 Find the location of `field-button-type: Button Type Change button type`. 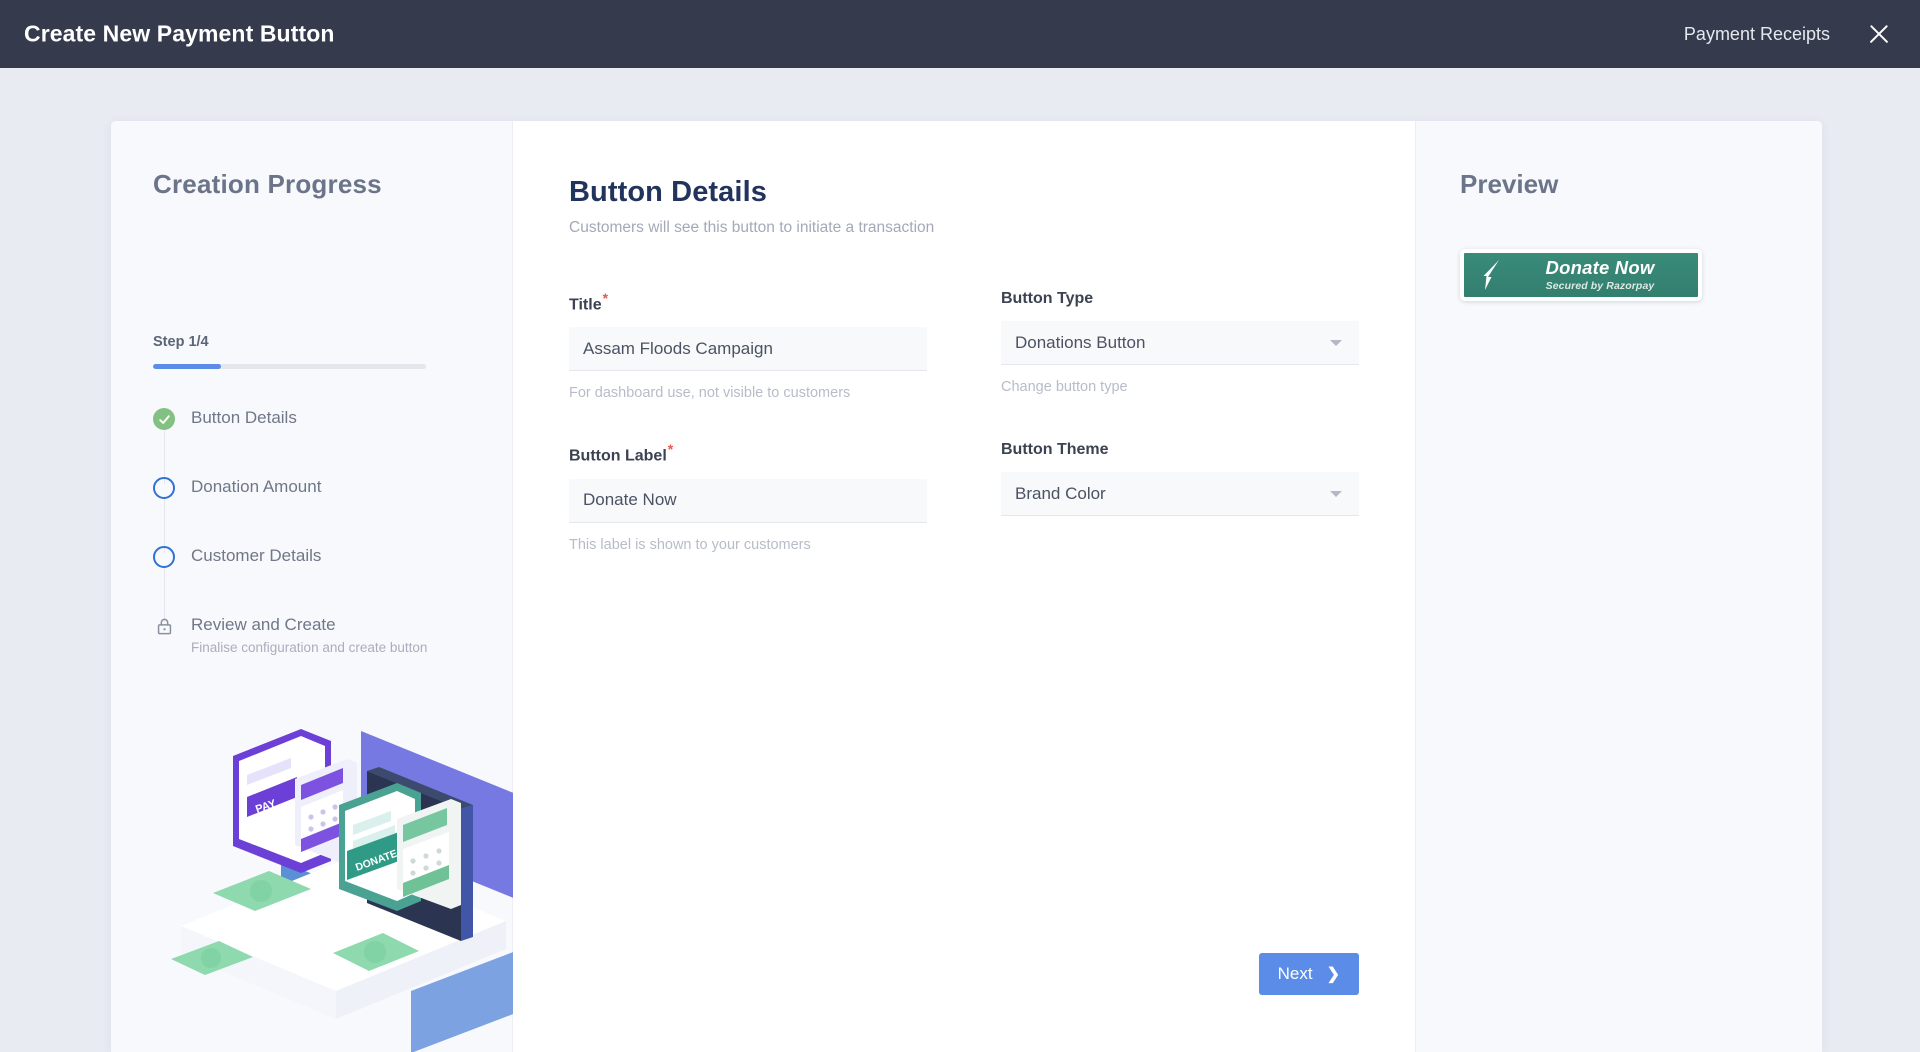

field-button-type: Button Type Change button type is located at coordinates (1180, 345).